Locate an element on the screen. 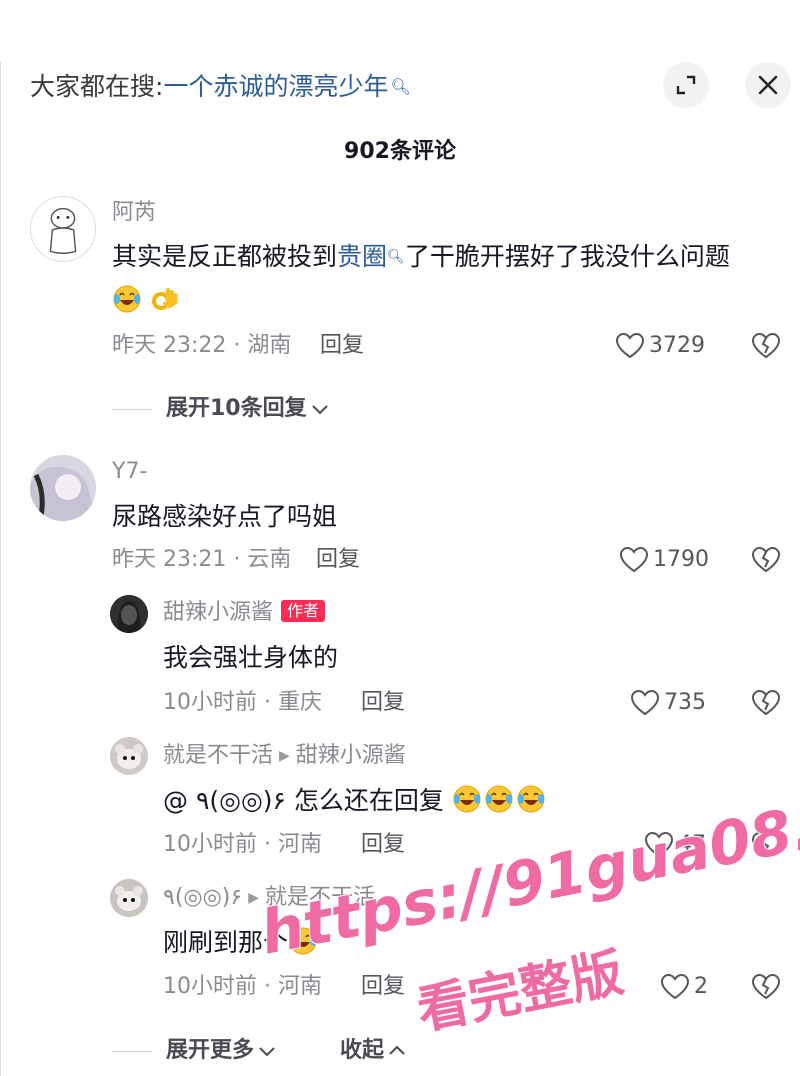  expand-replies-button: 展开10条回复 is located at coordinates (220, 409).